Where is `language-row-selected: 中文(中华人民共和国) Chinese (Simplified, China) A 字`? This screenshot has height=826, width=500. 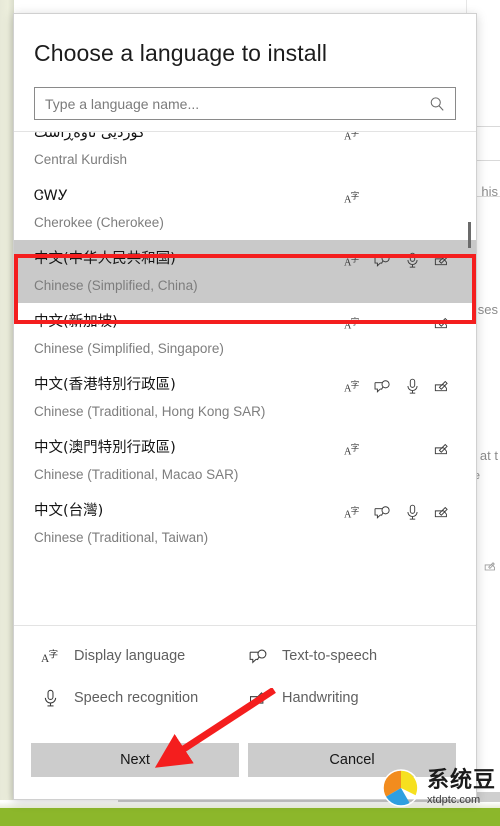 language-row-selected: 中文(中华人民共和国) Chinese (Simplified, China) A 字 is located at coordinates (245, 271).